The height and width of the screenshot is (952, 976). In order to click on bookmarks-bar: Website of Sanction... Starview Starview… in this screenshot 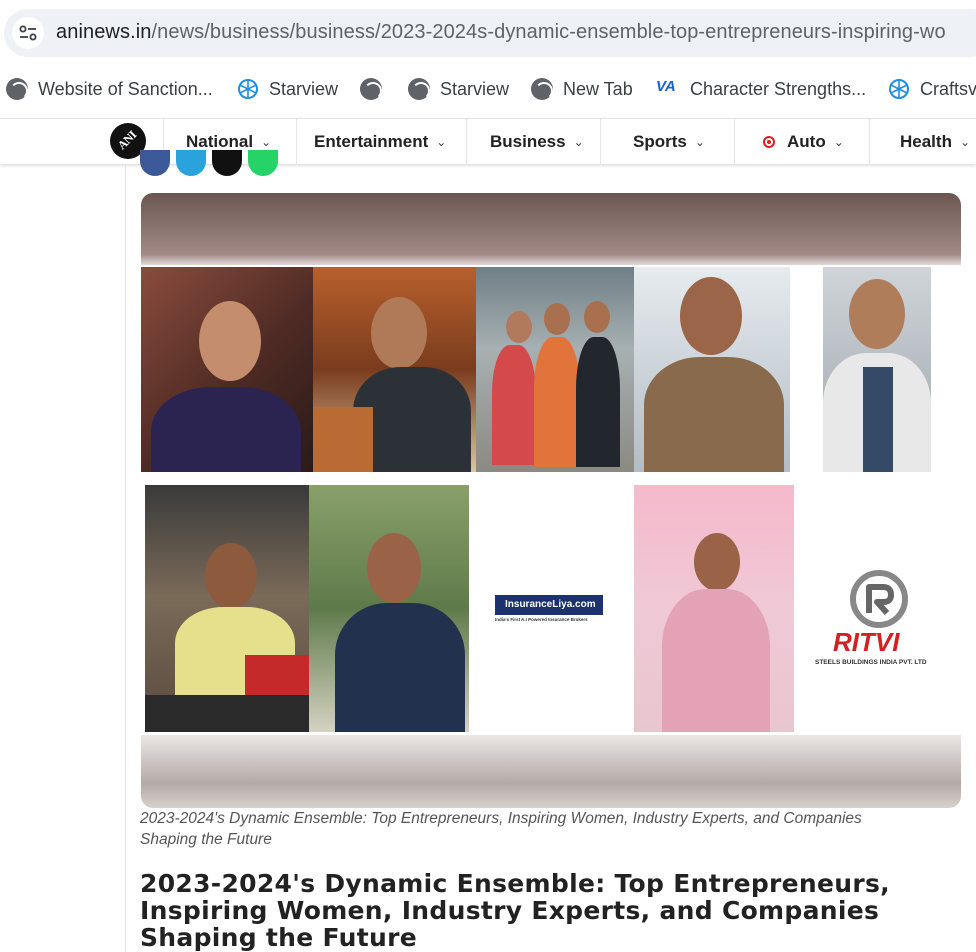, I will do `click(488, 88)`.